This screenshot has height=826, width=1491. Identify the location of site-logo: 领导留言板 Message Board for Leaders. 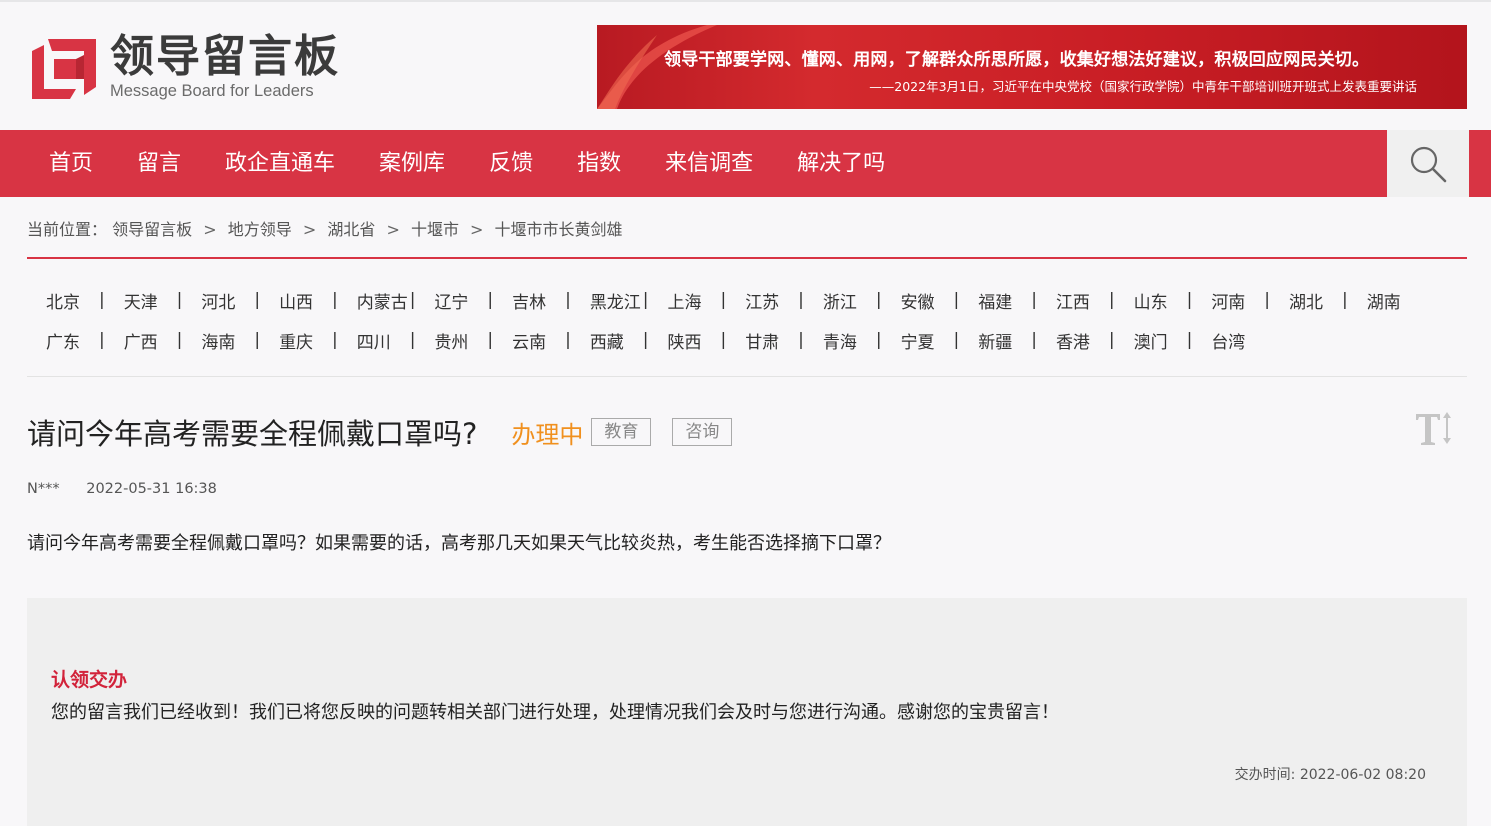
(185, 67).